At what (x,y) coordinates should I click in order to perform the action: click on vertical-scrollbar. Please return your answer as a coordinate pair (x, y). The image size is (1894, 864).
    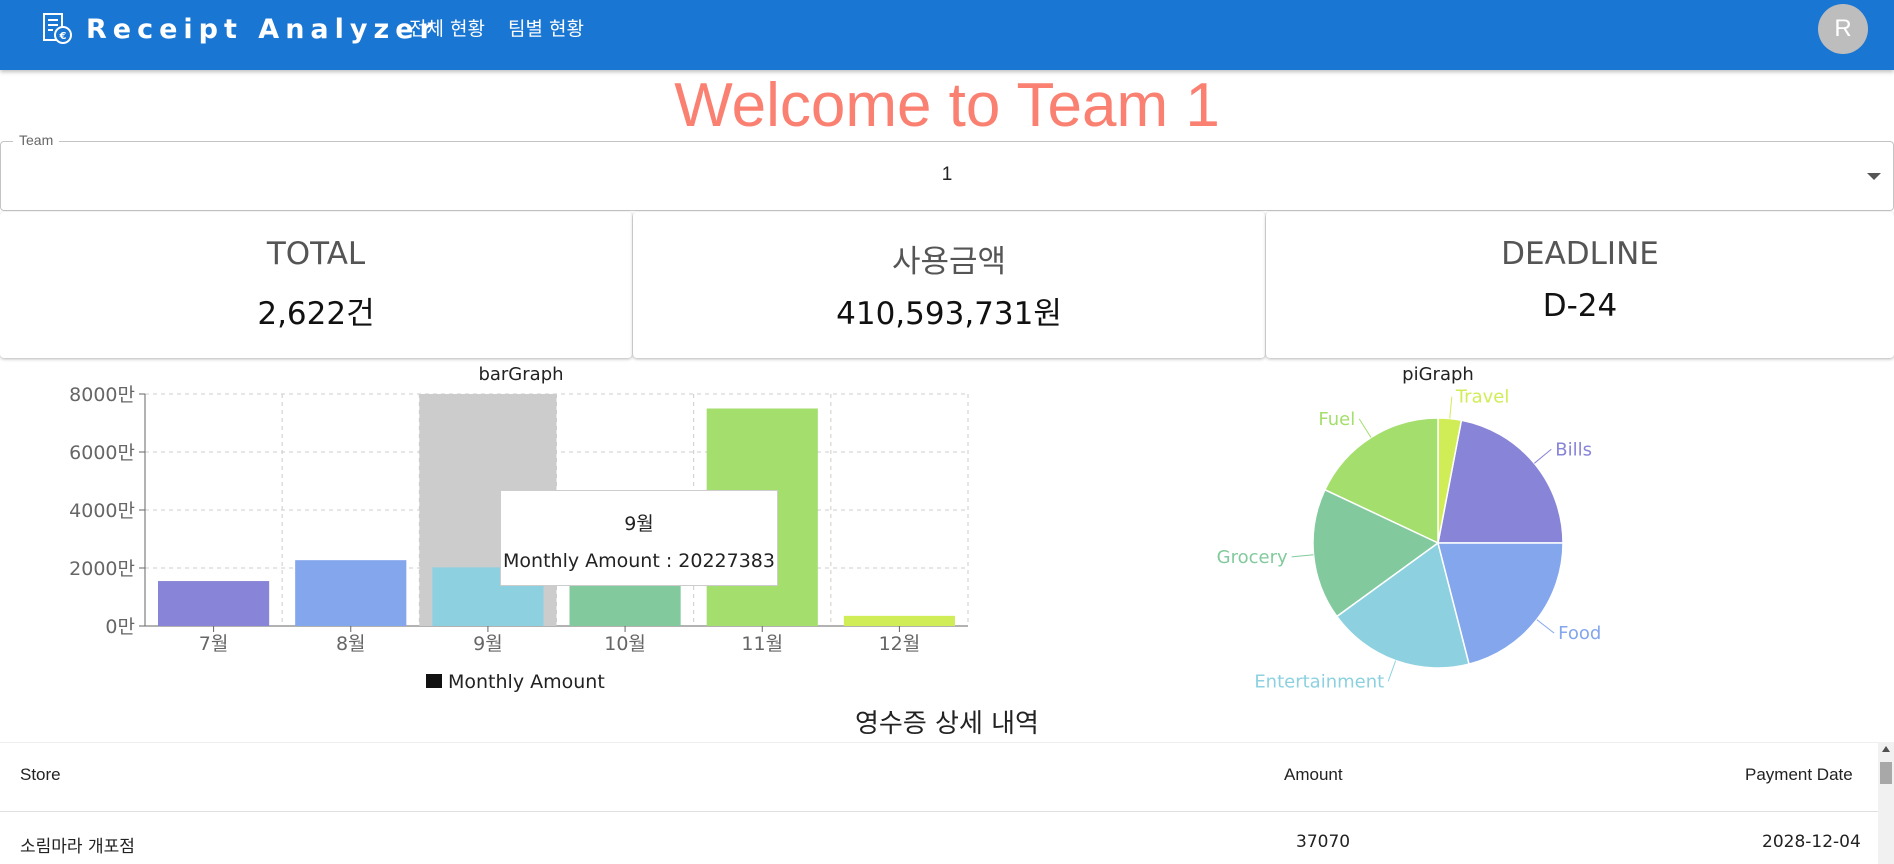
    Looking at the image, I should click on (1886, 803).